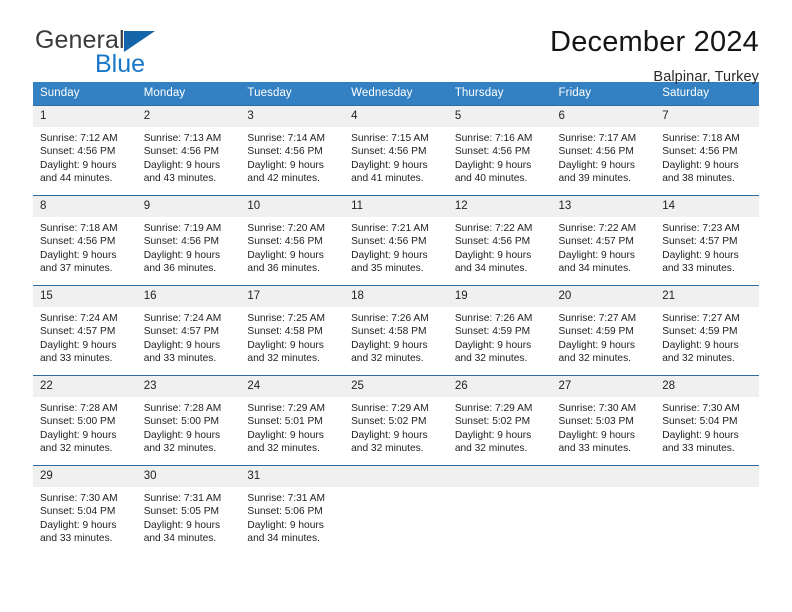 The width and height of the screenshot is (792, 612). What do you see at coordinates (396, 116) in the screenshot?
I see `day-number: 4` at bounding box center [396, 116].